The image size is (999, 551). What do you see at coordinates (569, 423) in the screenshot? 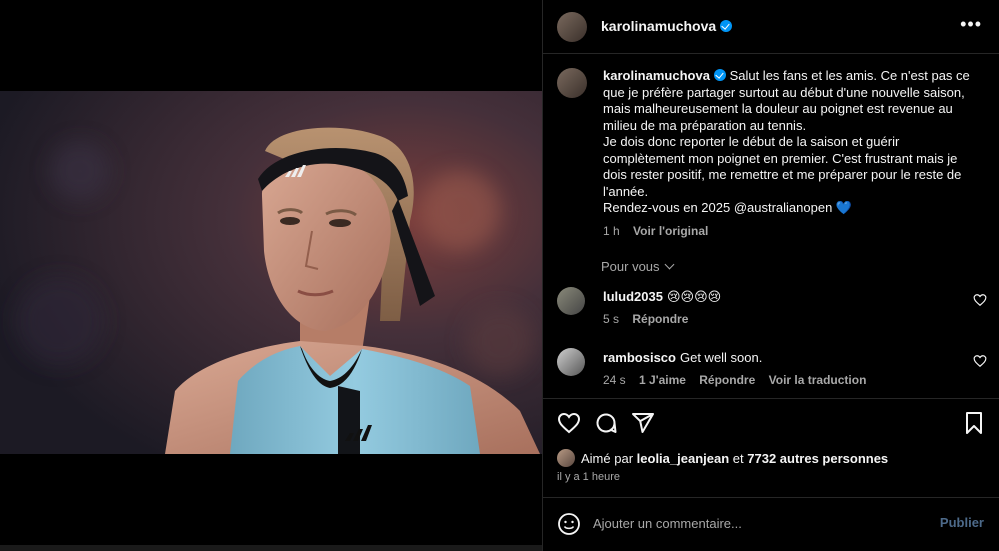
I see `heart-icon` at bounding box center [569, 423].